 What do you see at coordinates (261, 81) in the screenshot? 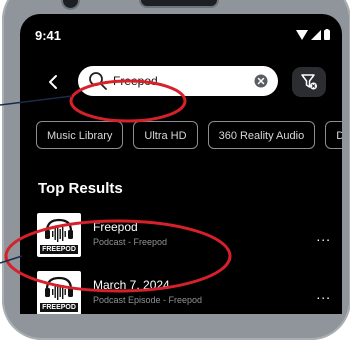
I see `clear-icon` at bounding box center [261, 81].